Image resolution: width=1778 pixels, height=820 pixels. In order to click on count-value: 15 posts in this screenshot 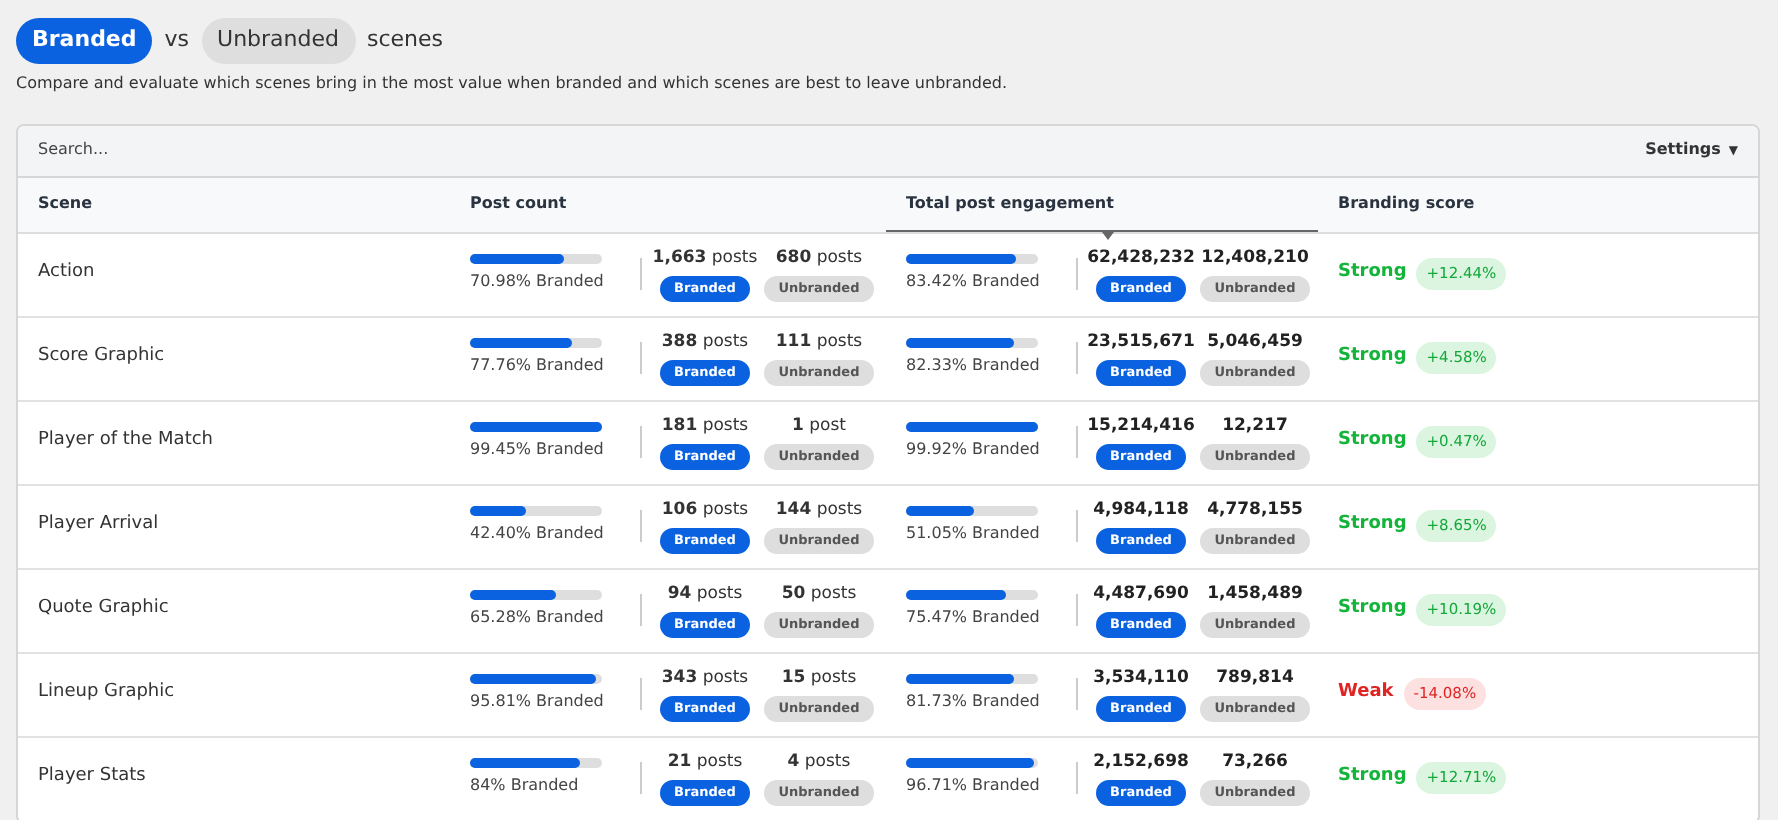, I will do `click(819, 679)`.